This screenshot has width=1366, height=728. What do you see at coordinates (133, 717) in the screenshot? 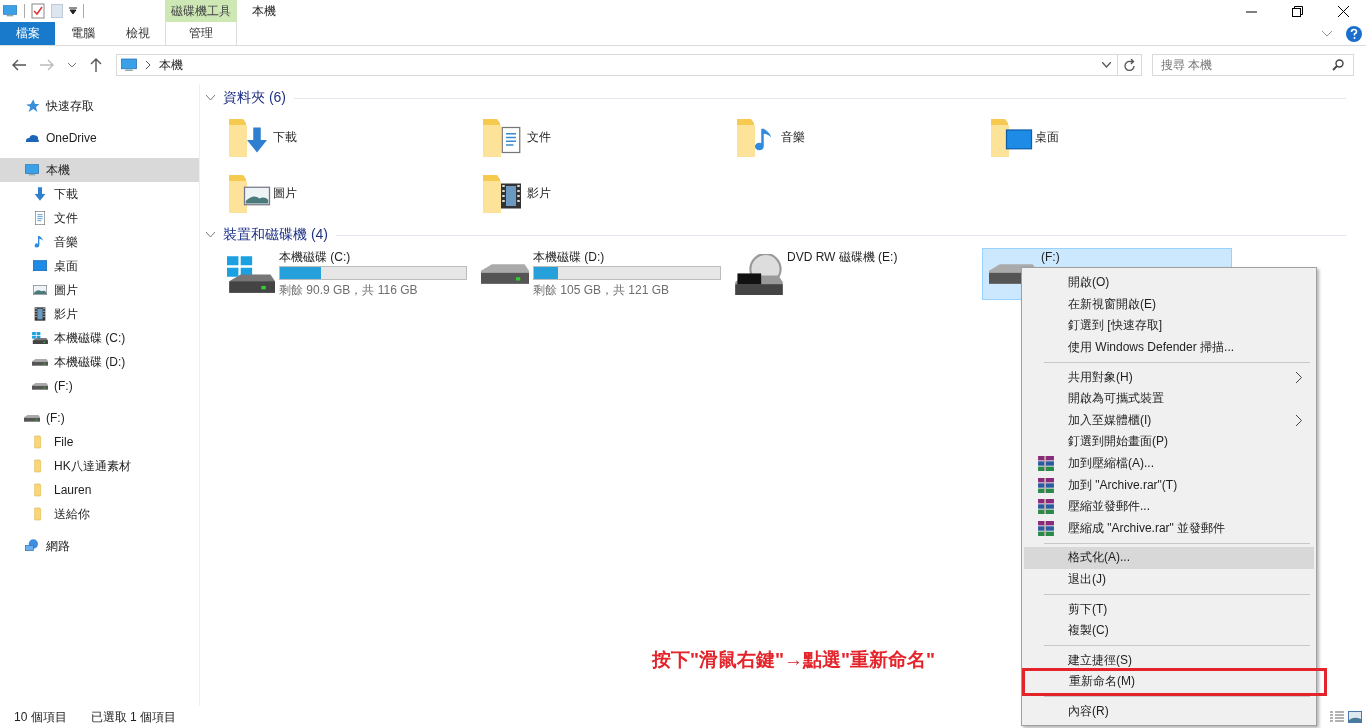
I see `selection-count: 已選取 1 個項目` at bounding box center [133, 717].